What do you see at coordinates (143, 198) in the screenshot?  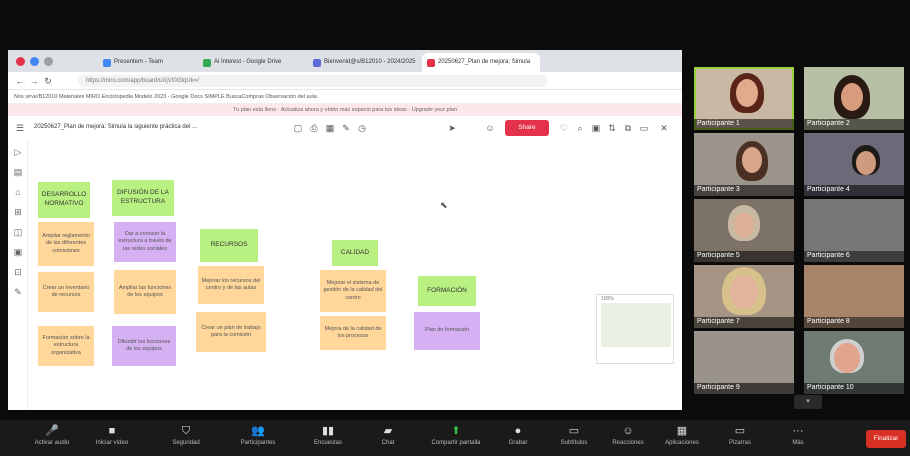 I see `sticky-note: DIFUSIÓN DE LA ESTRUCTURA` at bounding box center [143, 198].